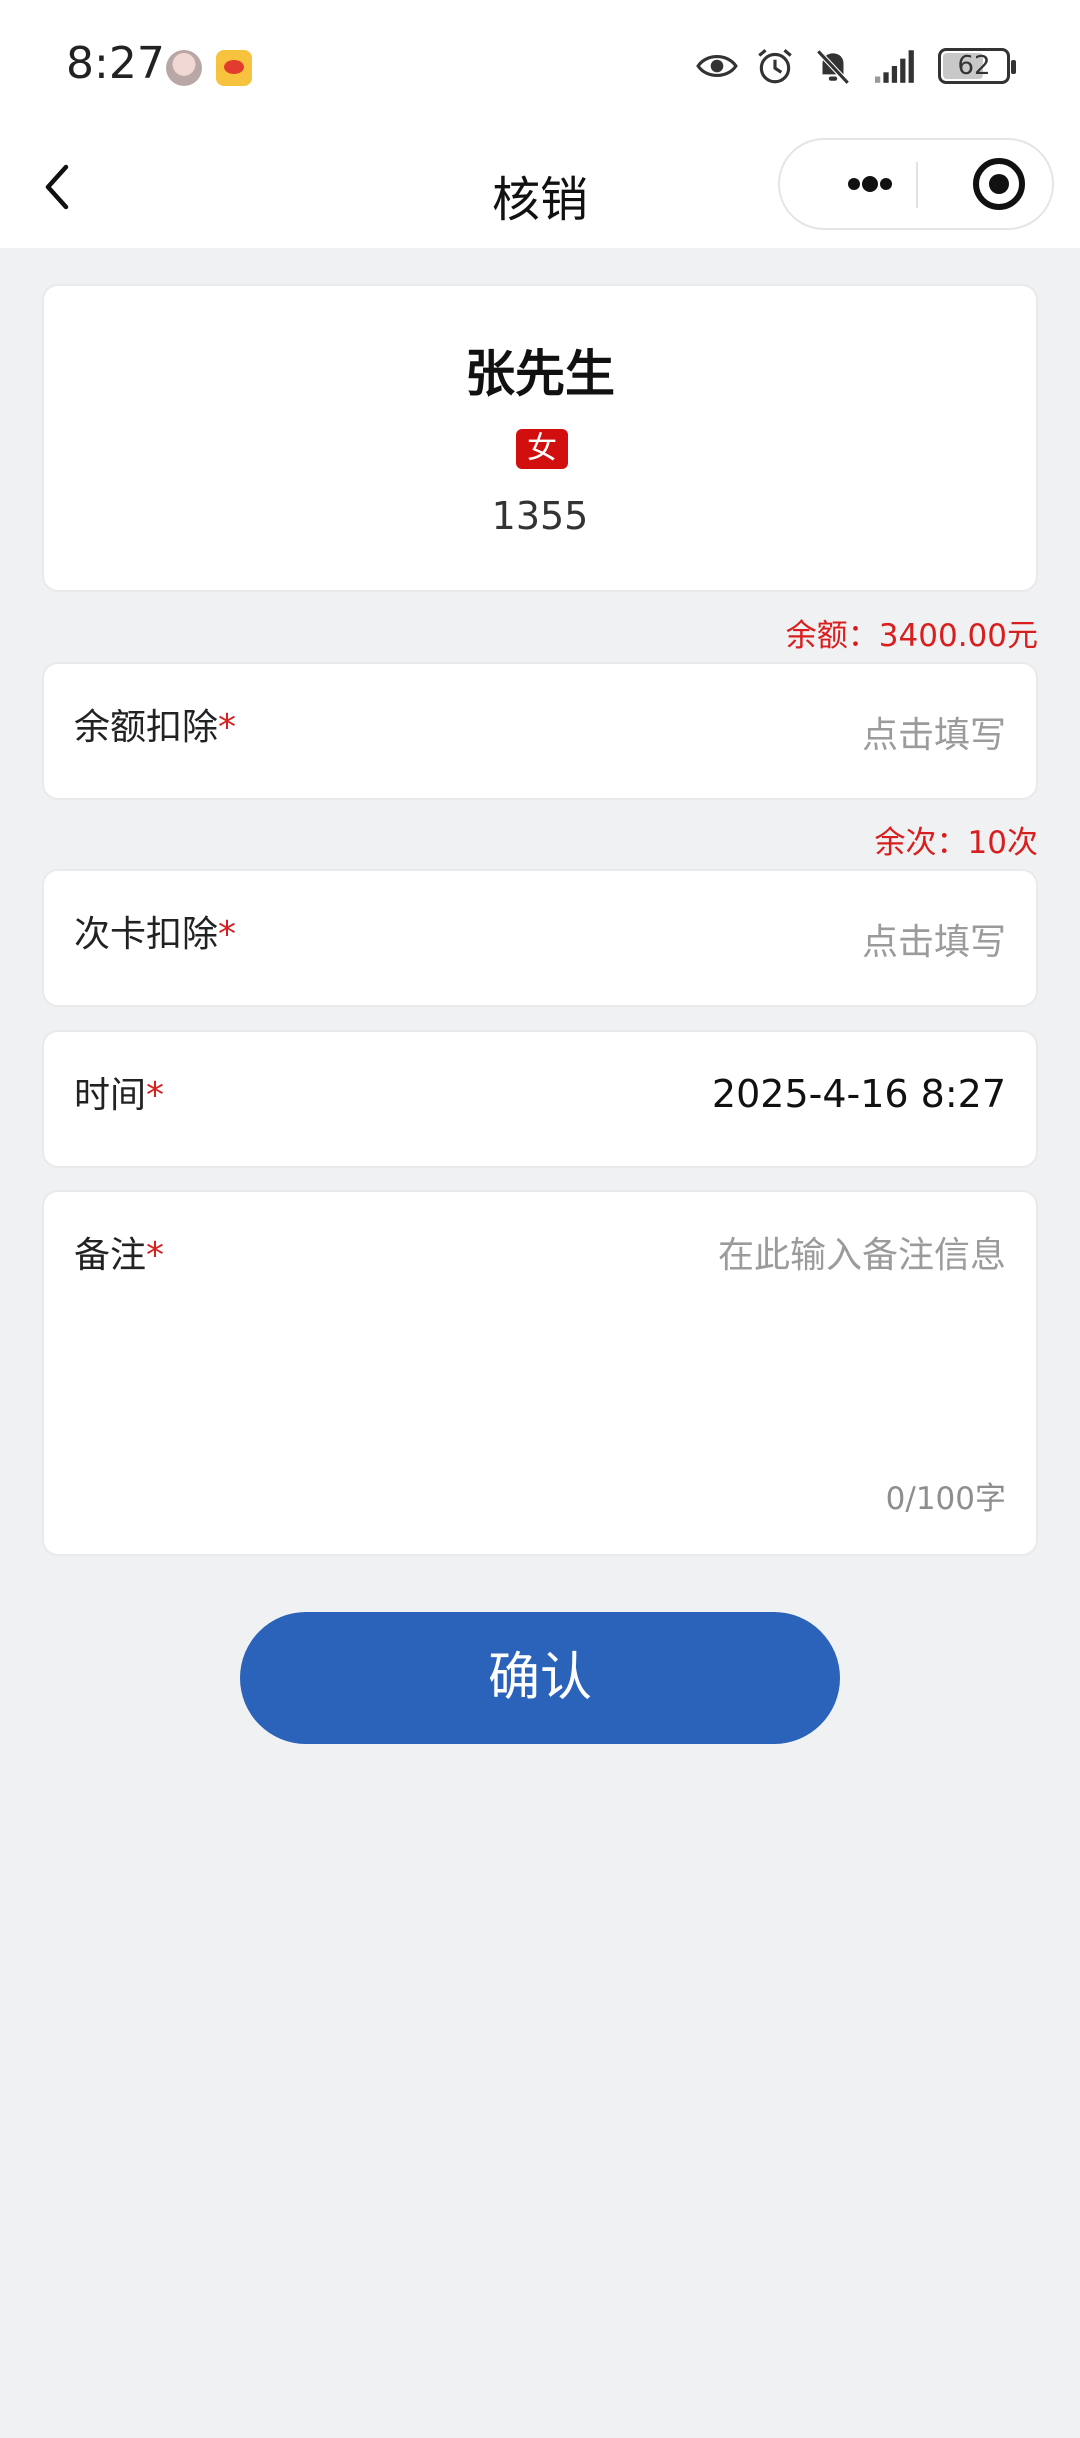 This screenshot has width=1080, height=2438. I want to click on alarm-icon, so click(775, 66).